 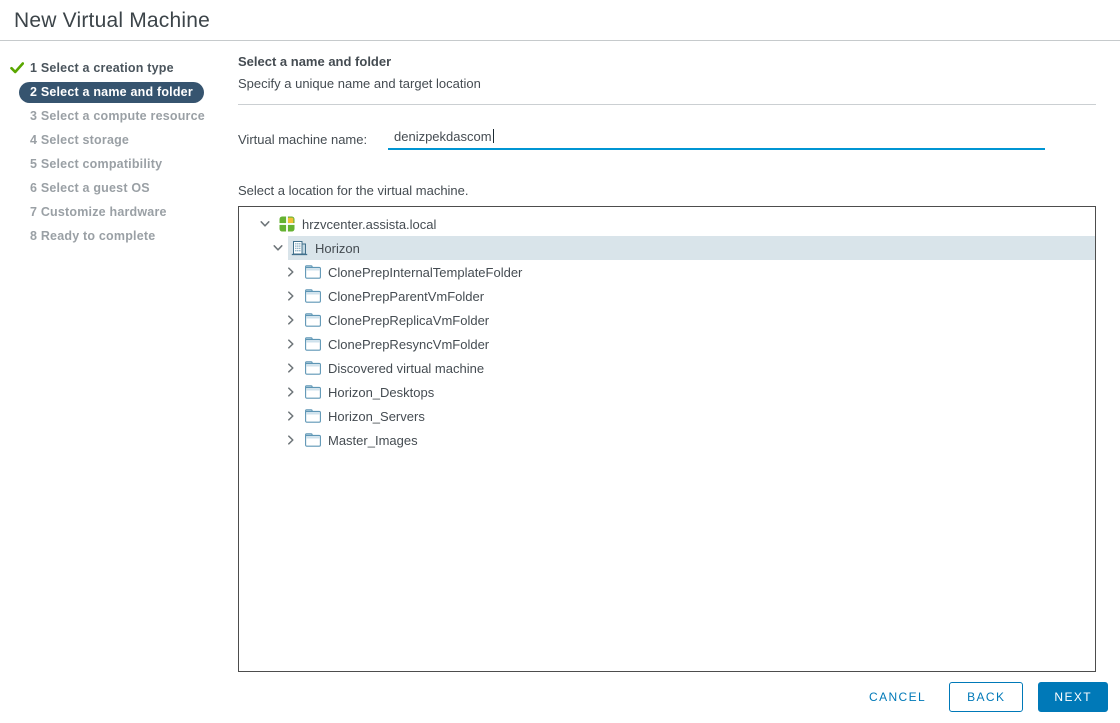 I want to click on tree-row: Master_Images, so click(x=667, y=440).